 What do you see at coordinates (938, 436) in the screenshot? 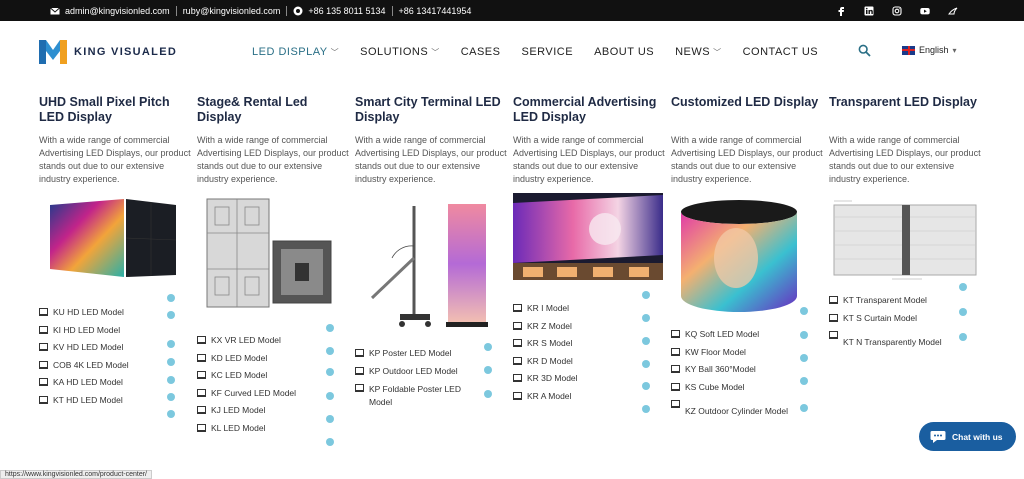
I see `chat-bubble-icon` at bounding box center [938, 436].